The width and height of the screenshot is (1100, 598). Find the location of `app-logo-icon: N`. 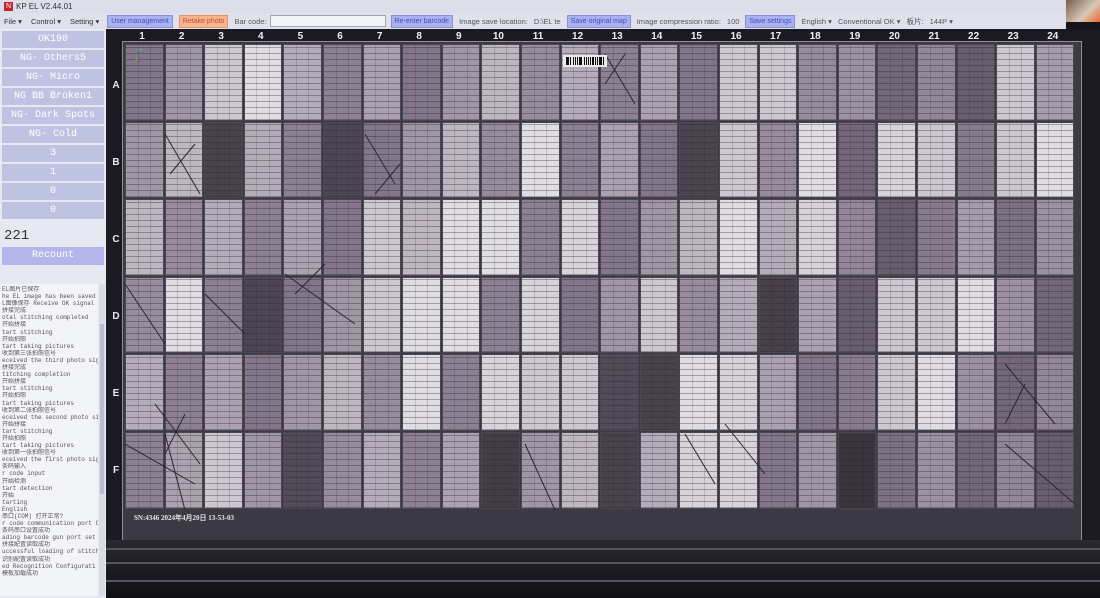

app-logo-icon: N is located at coordinates (8, 6).